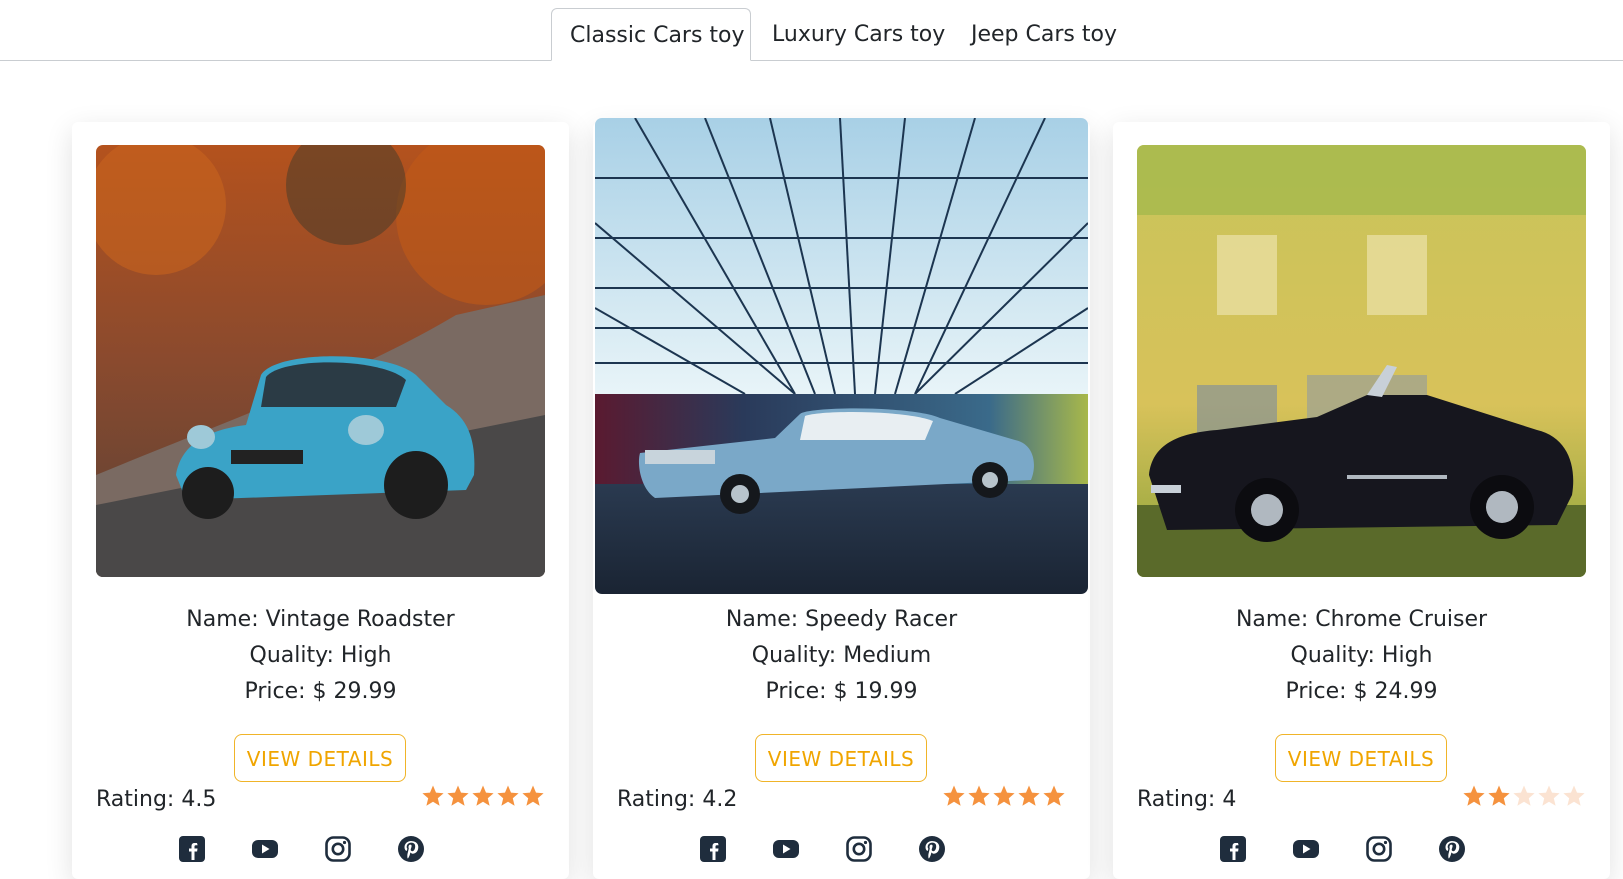 Image resolution: width=1623 pixels, height=879 pixels. Describe the element at coordinates (677, 799) in the screenshot. I see `product-rating: Rating: 4.2` at that location.